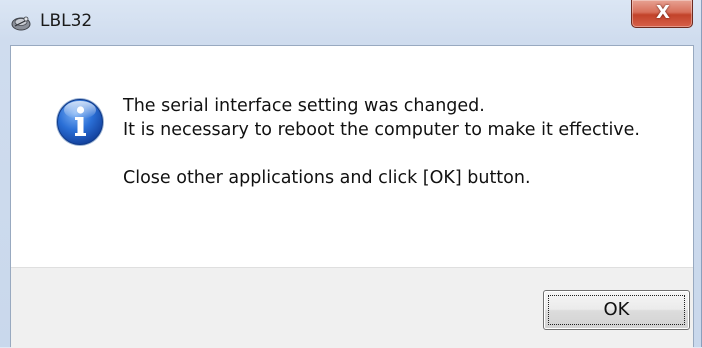 Image resolution: width=702 pixels, height=348 pixels. I want to click on close-button: X, so click(662, 14).